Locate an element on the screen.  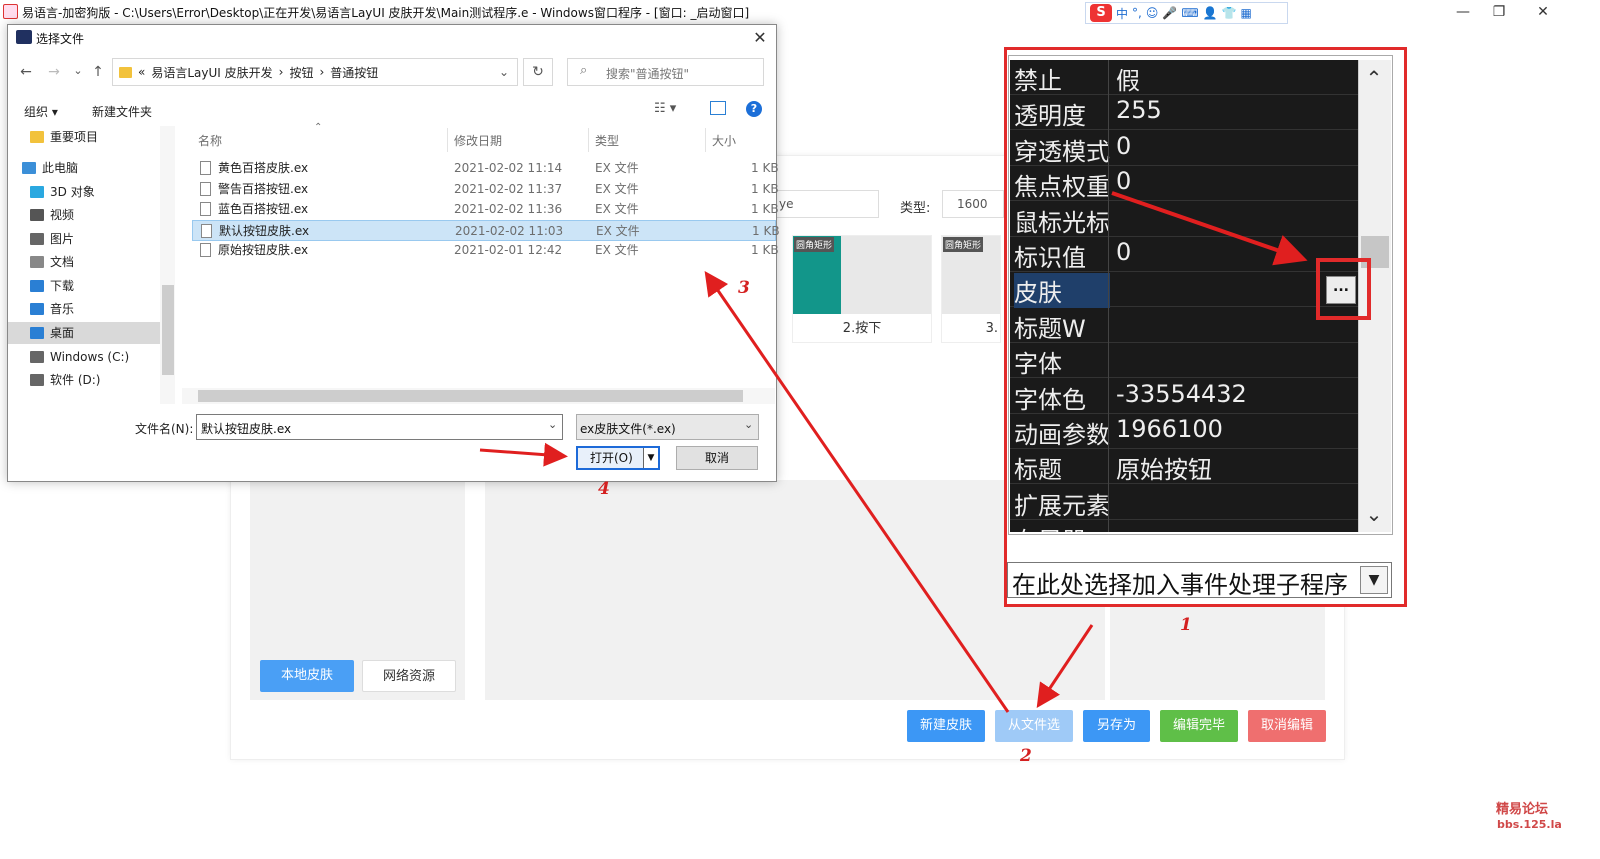
nav-item: 桌面 is located at coordinates (84, 333).